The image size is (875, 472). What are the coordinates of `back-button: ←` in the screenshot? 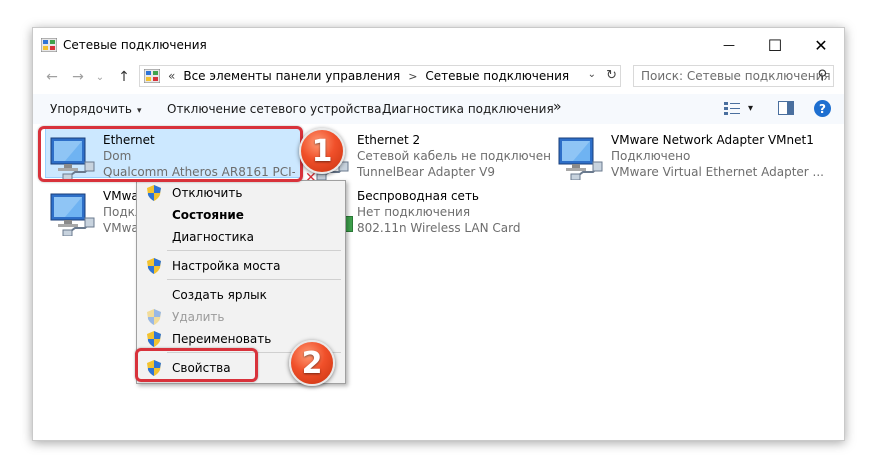 It's located at (52, 77).